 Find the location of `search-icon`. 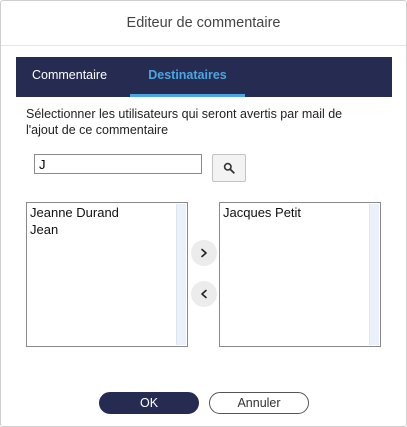

search-icon is located at coordinates (229, 168).